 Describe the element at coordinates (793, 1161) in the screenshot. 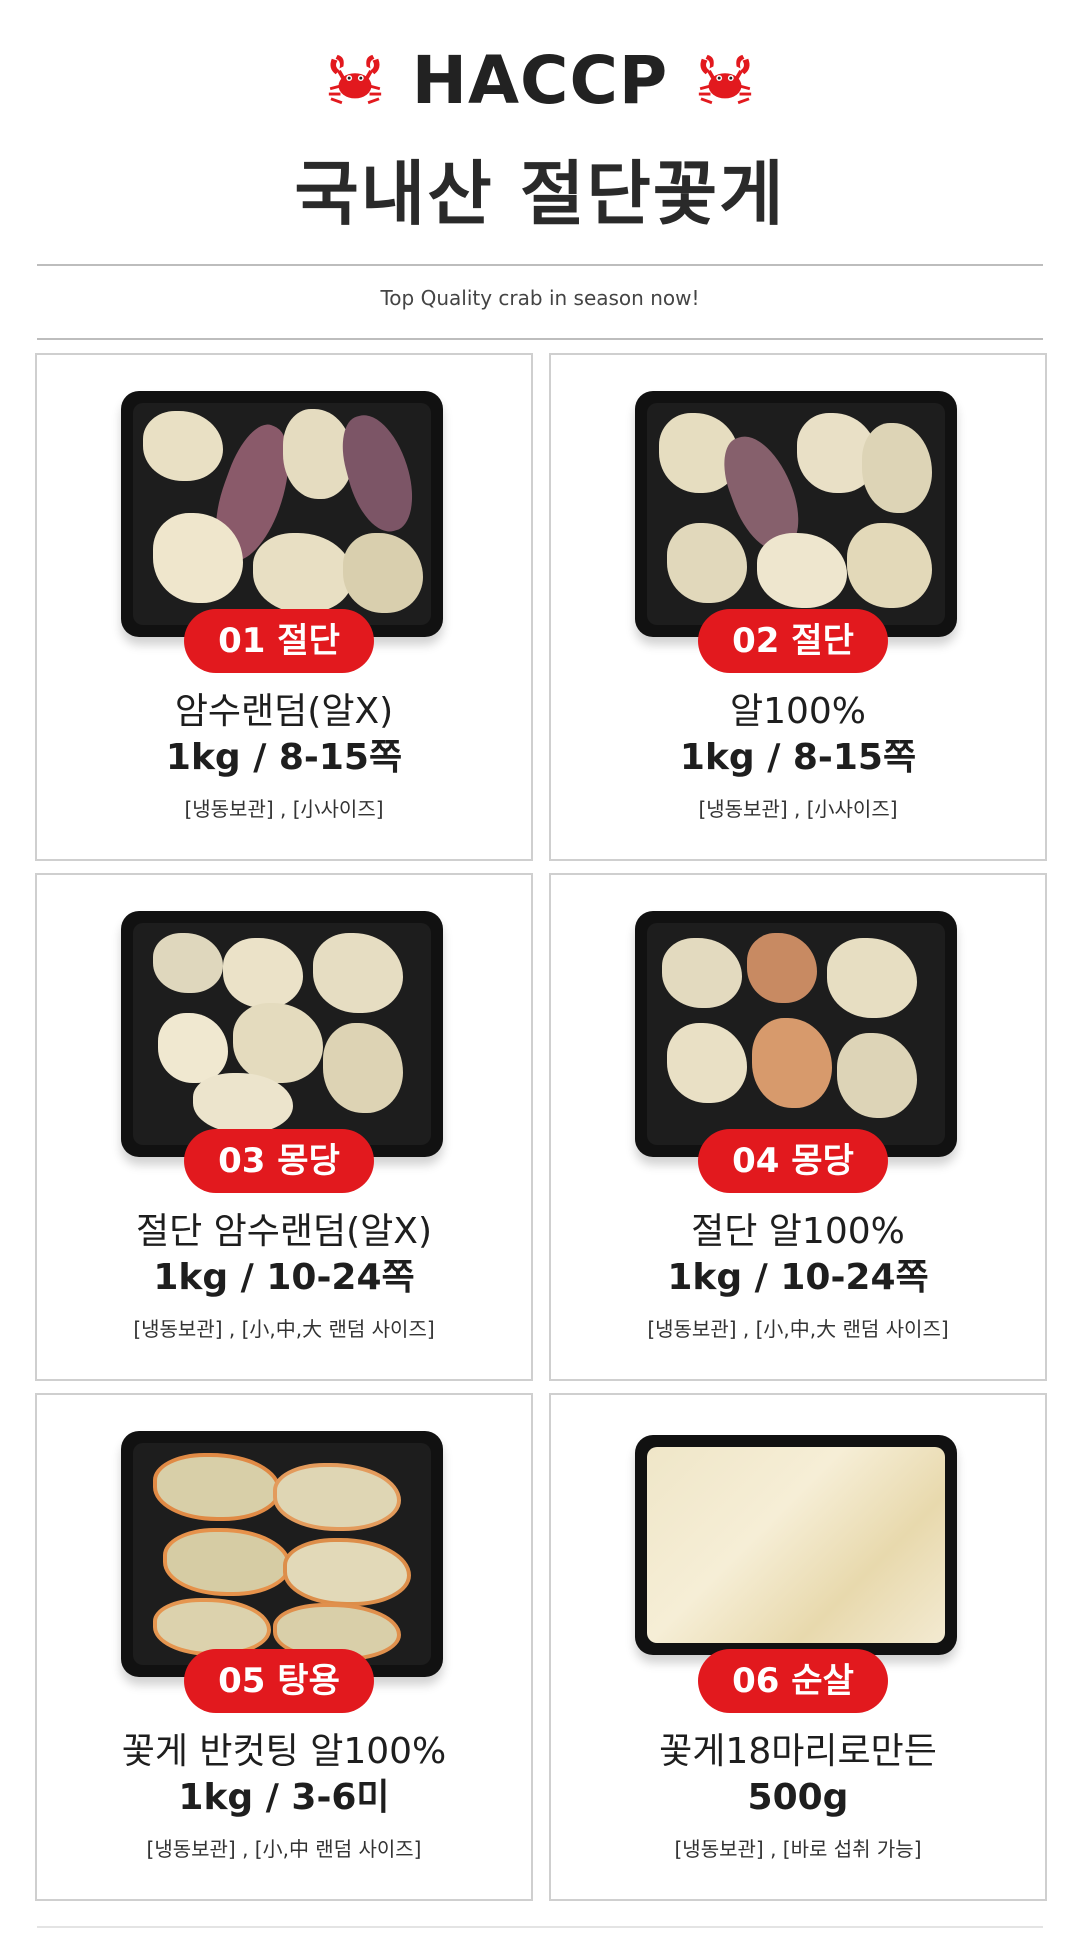

I see `product-badge: 04 몽당` at that location.